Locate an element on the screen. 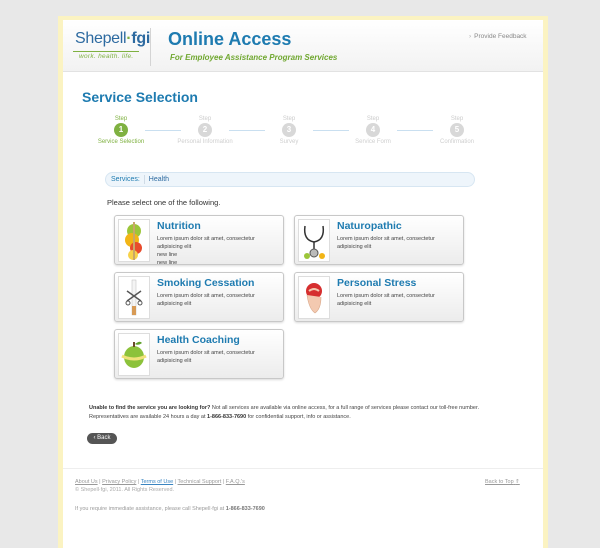 The height and width of the screenshot is (548, 600). step-2: Step 2 Personal Information is located at coordinates (205, 131).